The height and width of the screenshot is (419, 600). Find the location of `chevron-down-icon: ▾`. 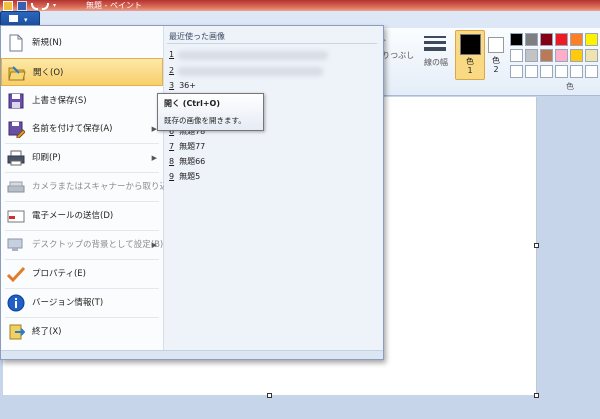

chevron-down-icon: ▾ is located at coordinates (26, 20).